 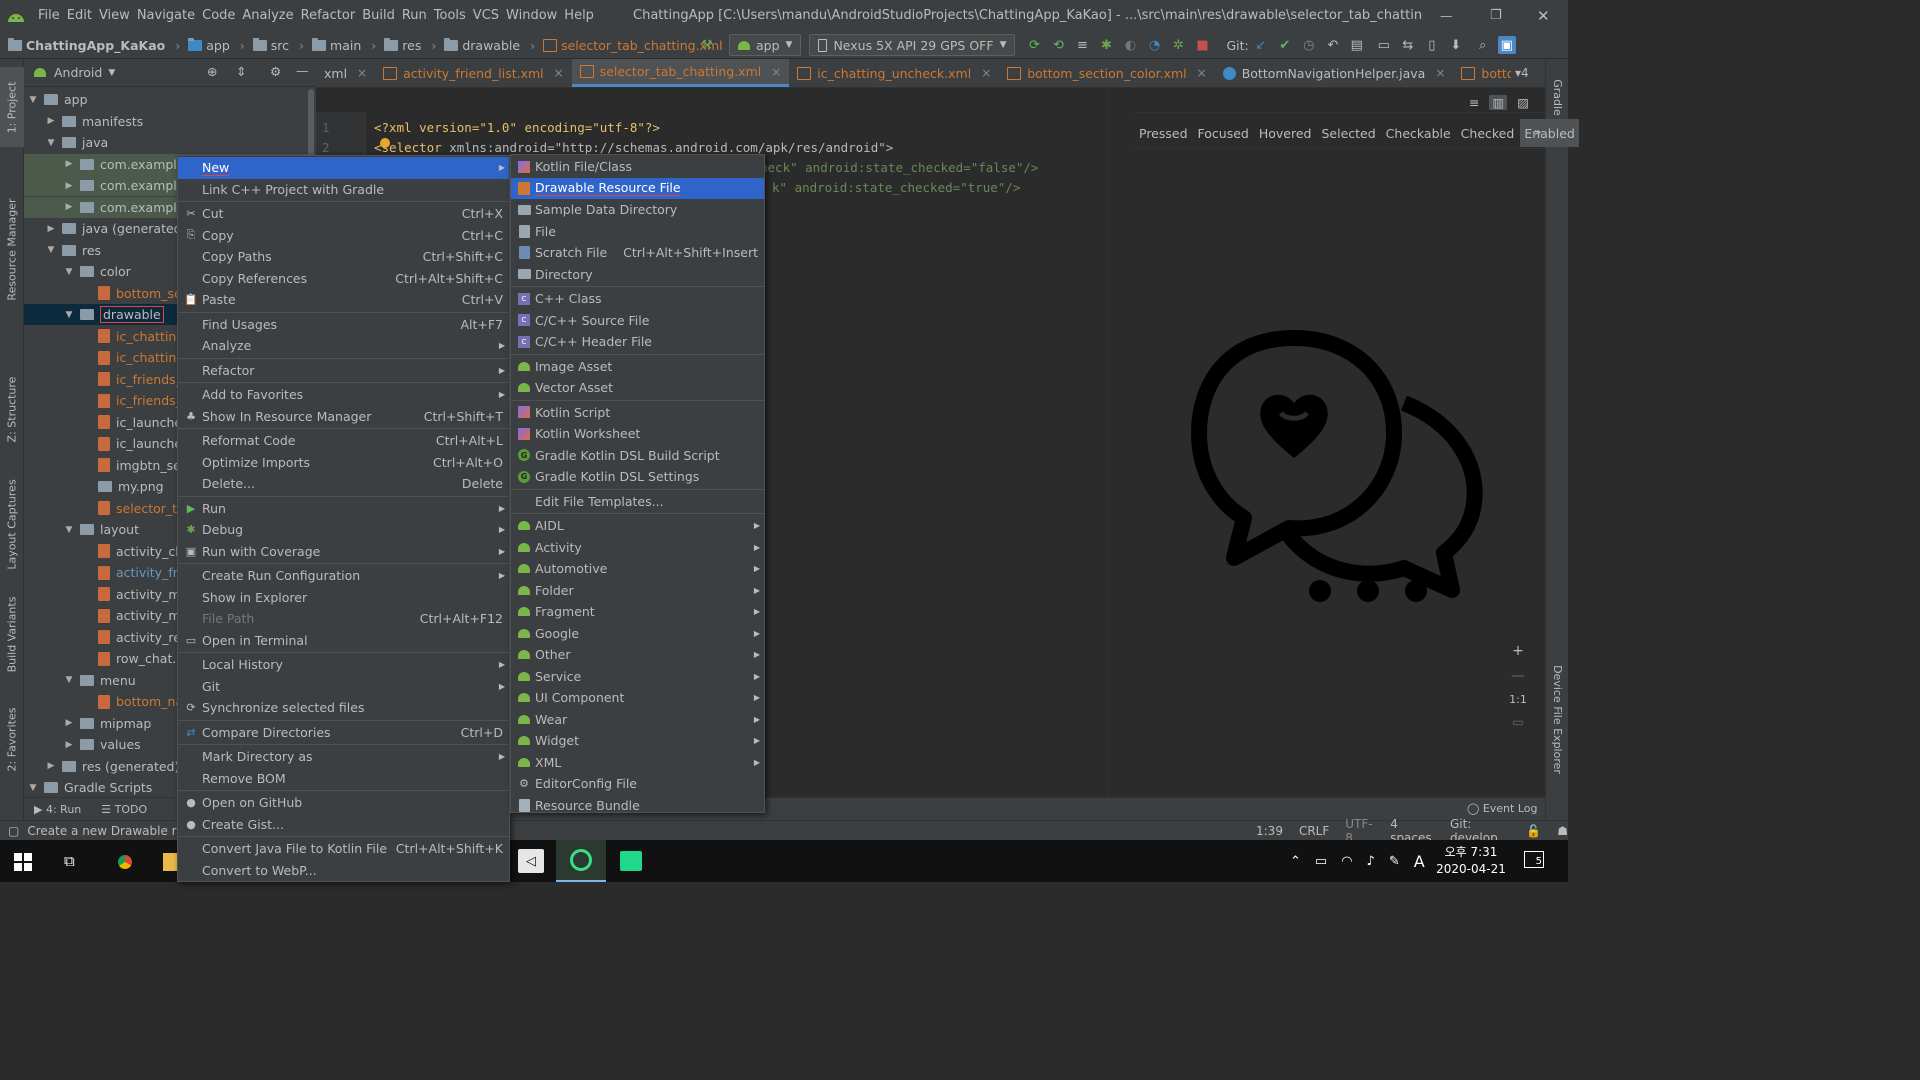 I want to click on code-view-icon: ≡, so click(x=1474, y=102).